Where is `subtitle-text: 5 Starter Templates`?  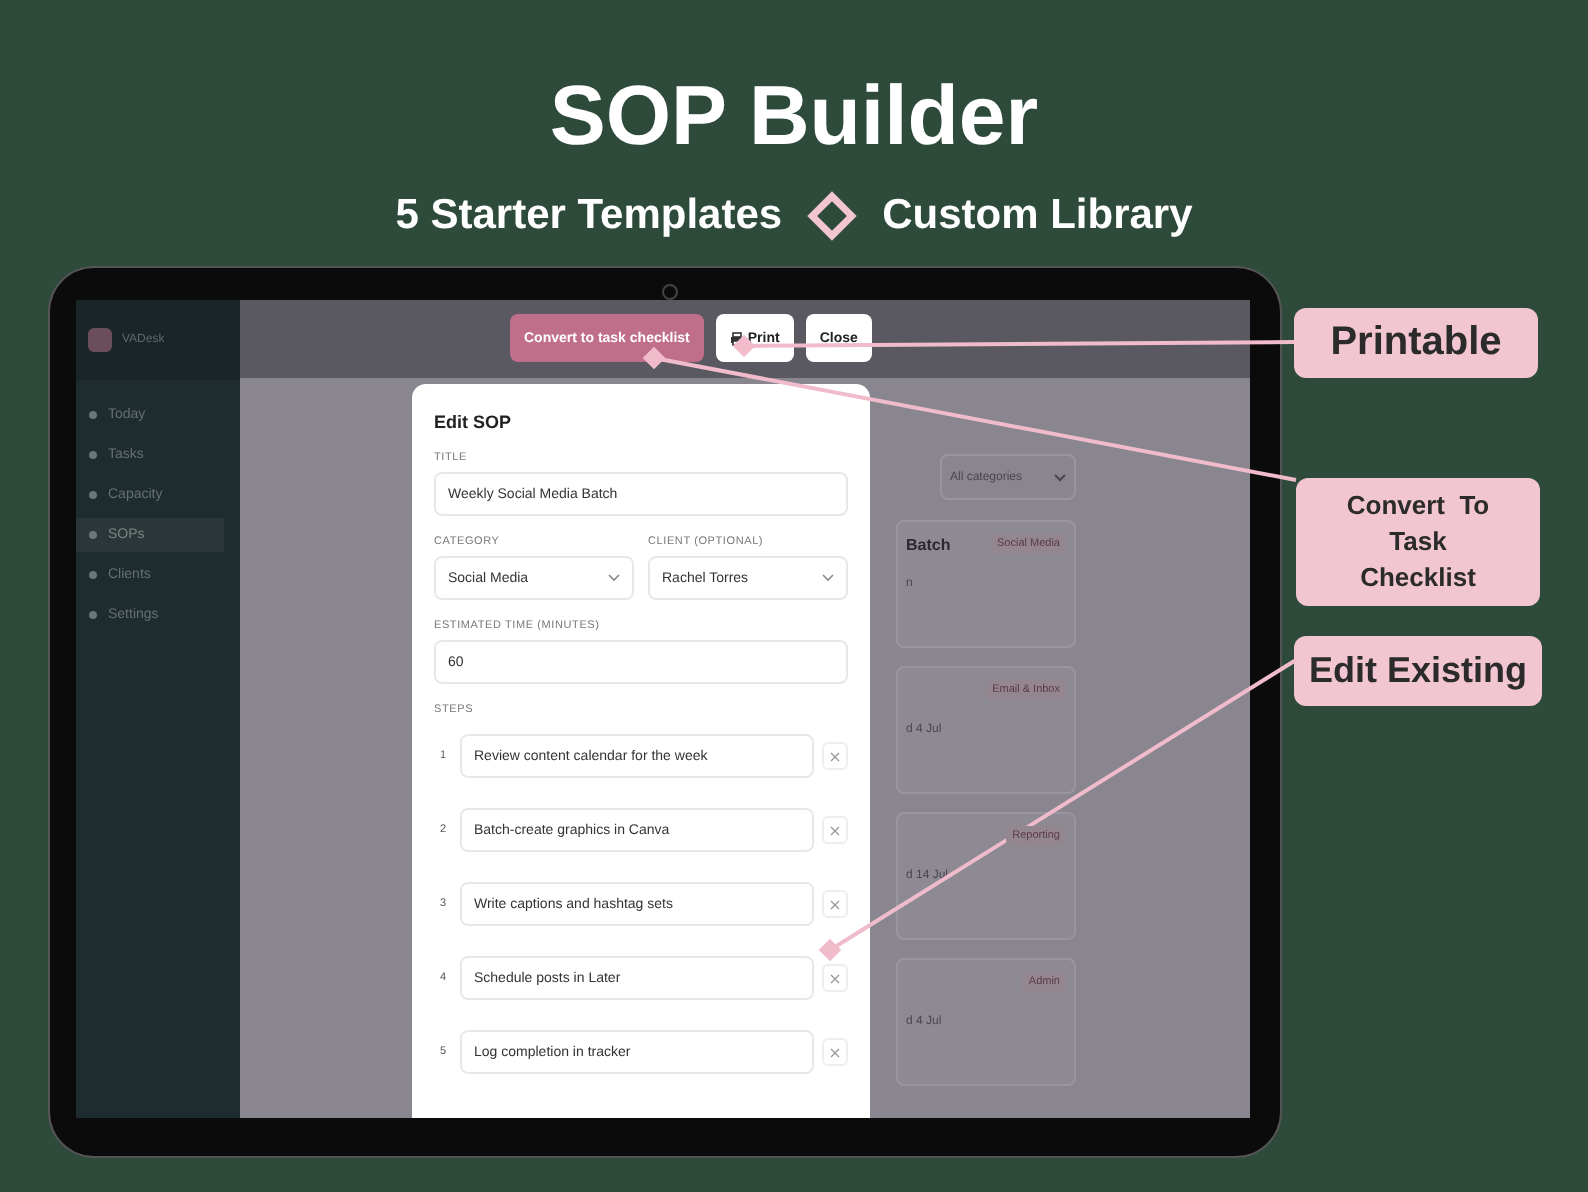
subtitle-text: 5 Starter Templates is located at coordinates (589, 216).